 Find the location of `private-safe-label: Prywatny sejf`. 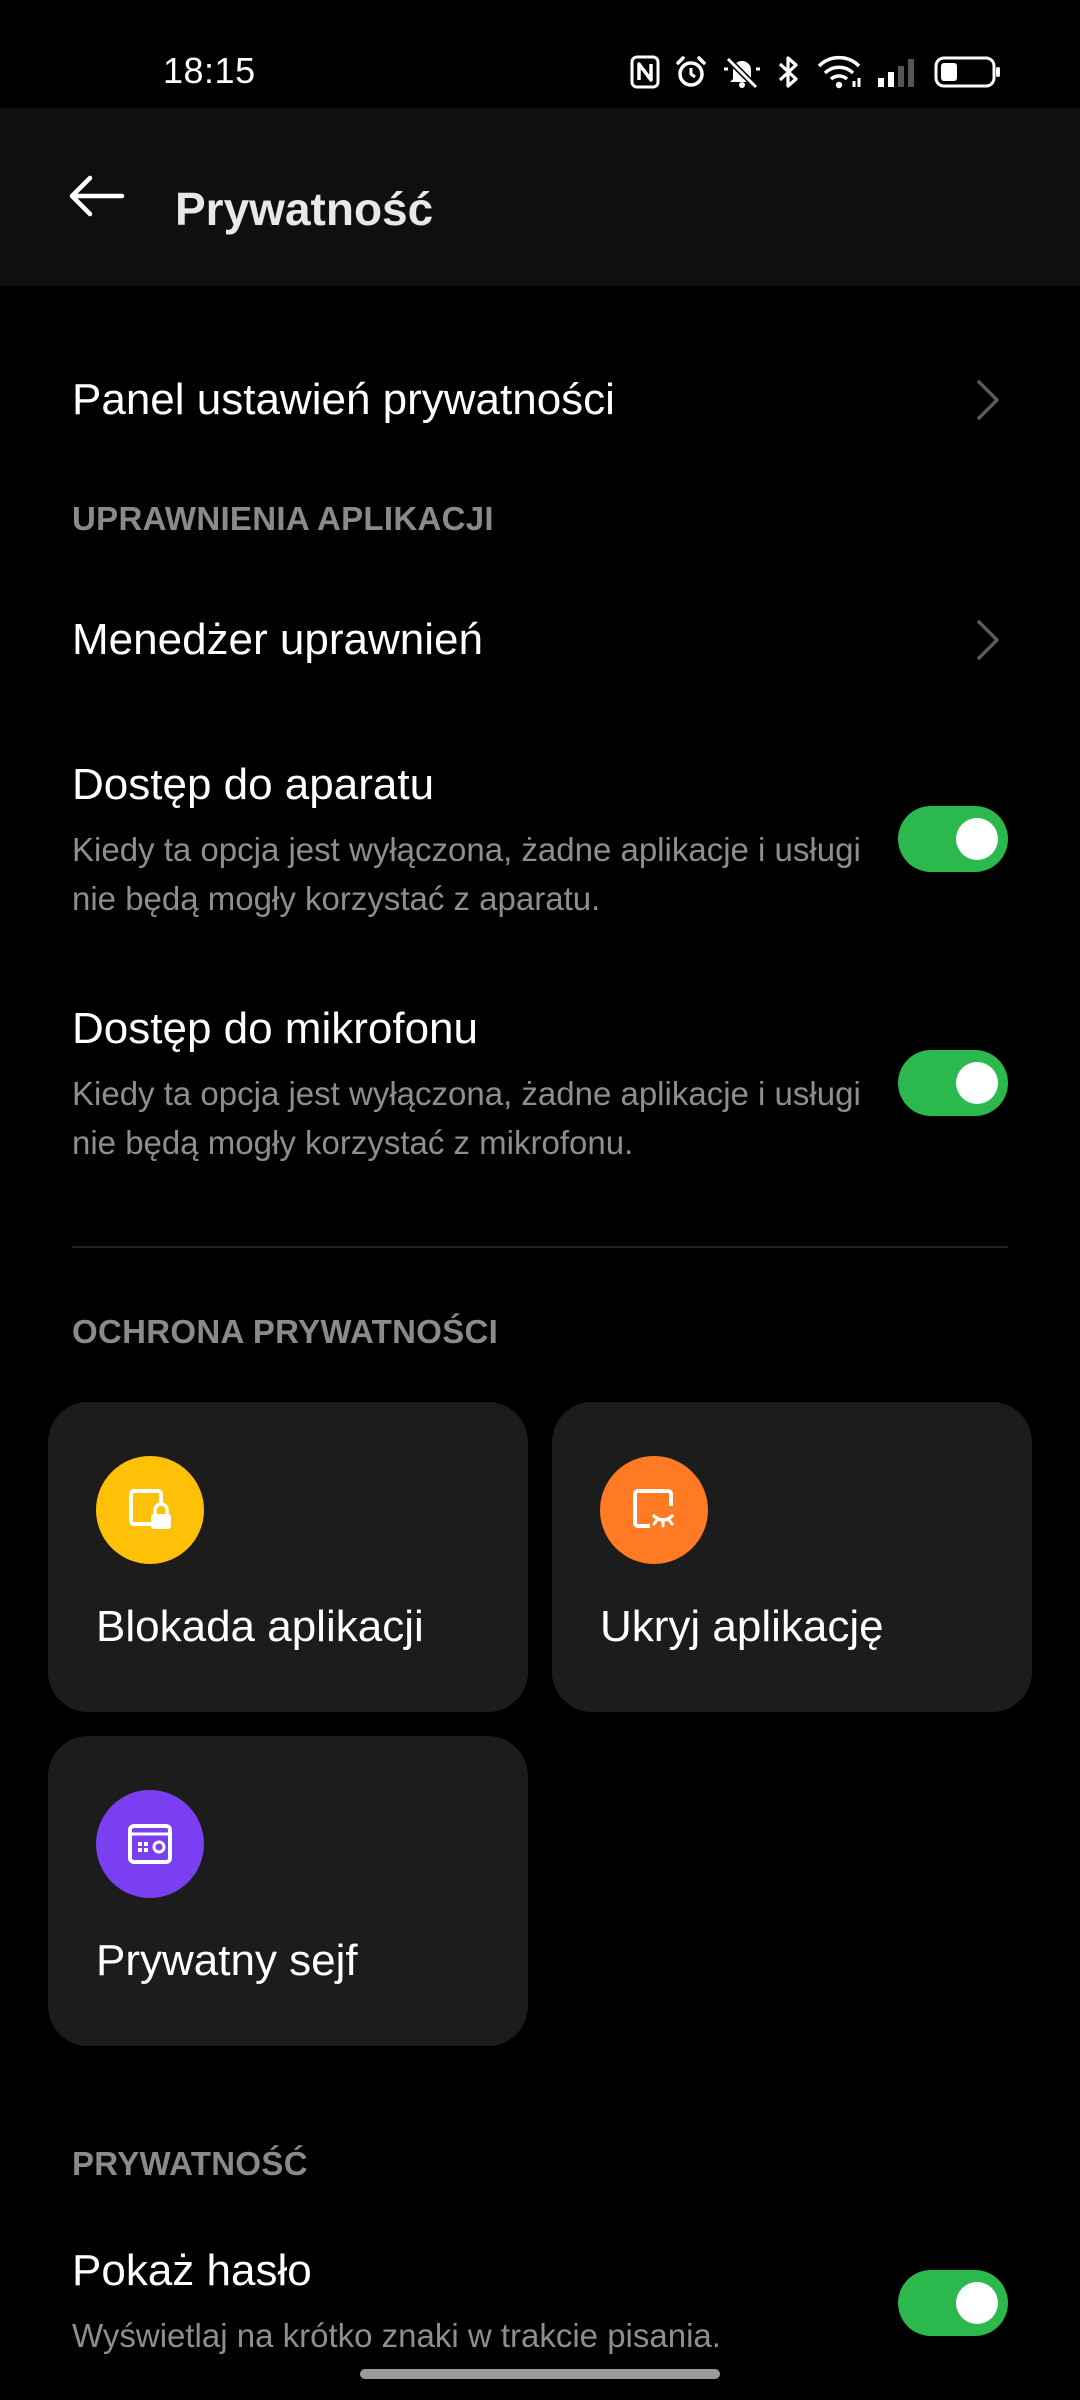

private-safe-label: Prywatny sejf is located at coordinates (227, 1960).